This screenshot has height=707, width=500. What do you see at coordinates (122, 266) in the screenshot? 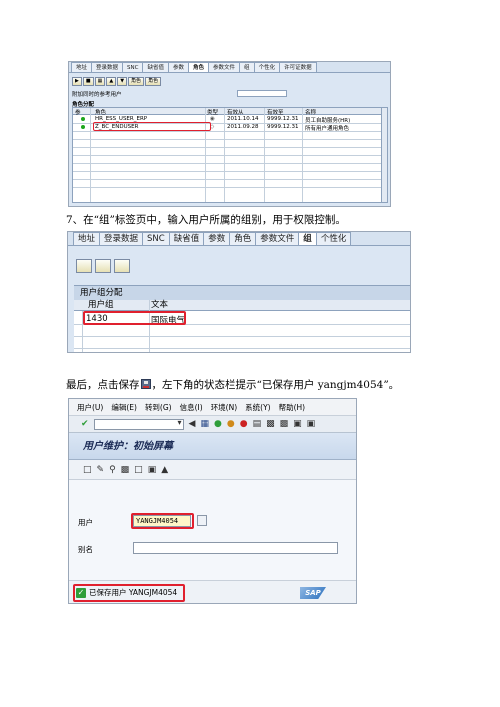
I see `details-icon` at bounding box center [122, 266].